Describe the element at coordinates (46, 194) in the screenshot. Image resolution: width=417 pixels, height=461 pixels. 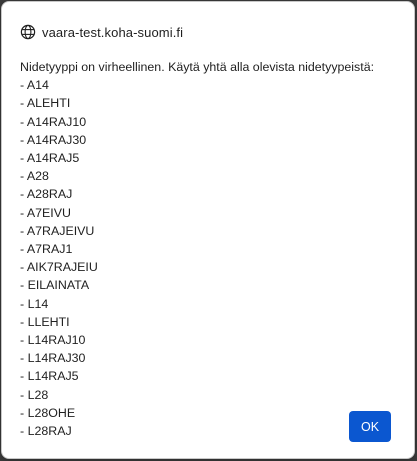
I see `list-item: - A28RAJ` at that location.